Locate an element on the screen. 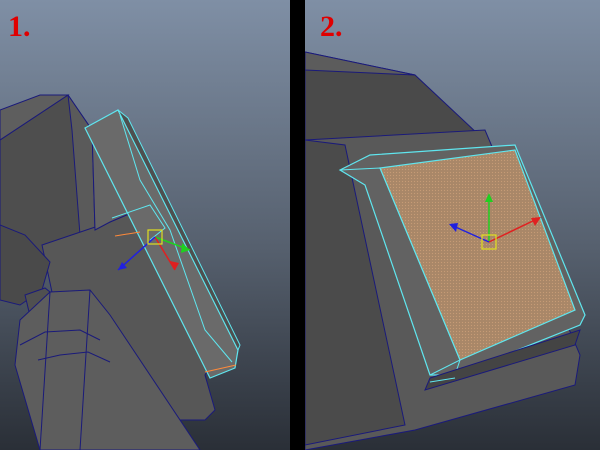 This screenshot has height=450, width=600. viewport-divider is located at coordinates (297, 225).